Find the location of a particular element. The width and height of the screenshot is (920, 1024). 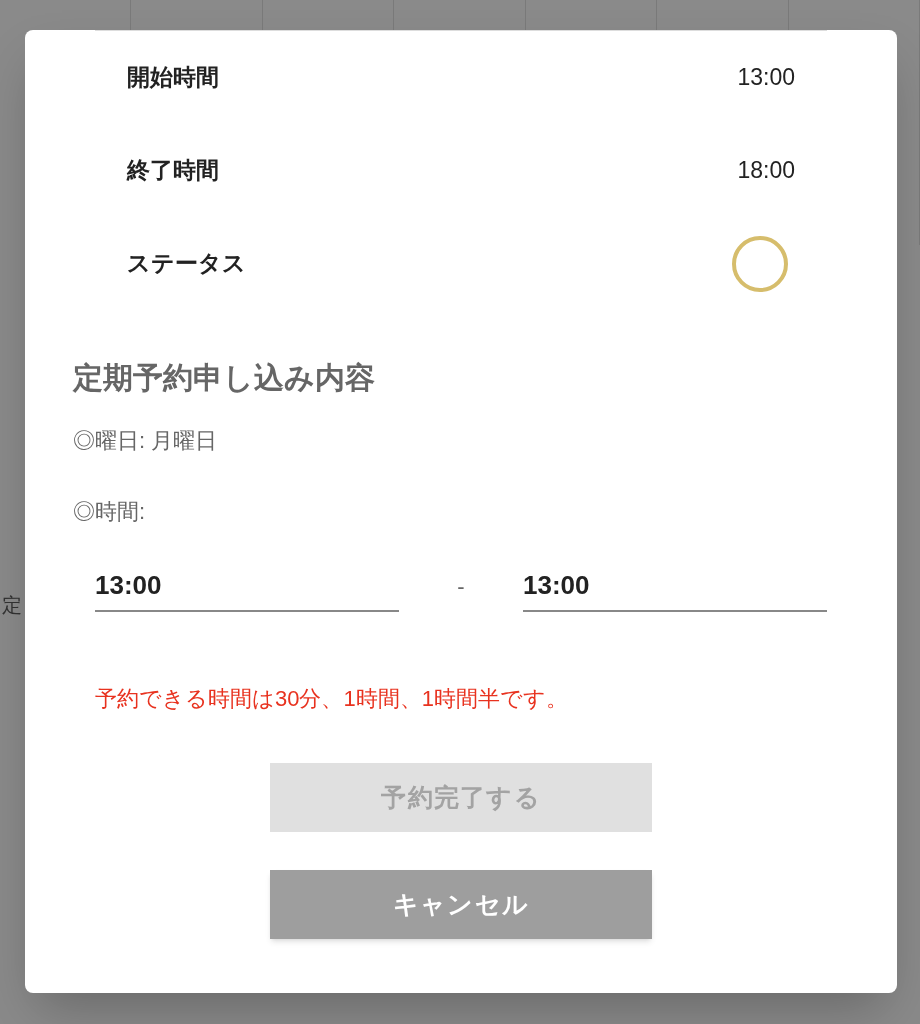

detail-label: 終了時間 is located at coordinates (173, 171).